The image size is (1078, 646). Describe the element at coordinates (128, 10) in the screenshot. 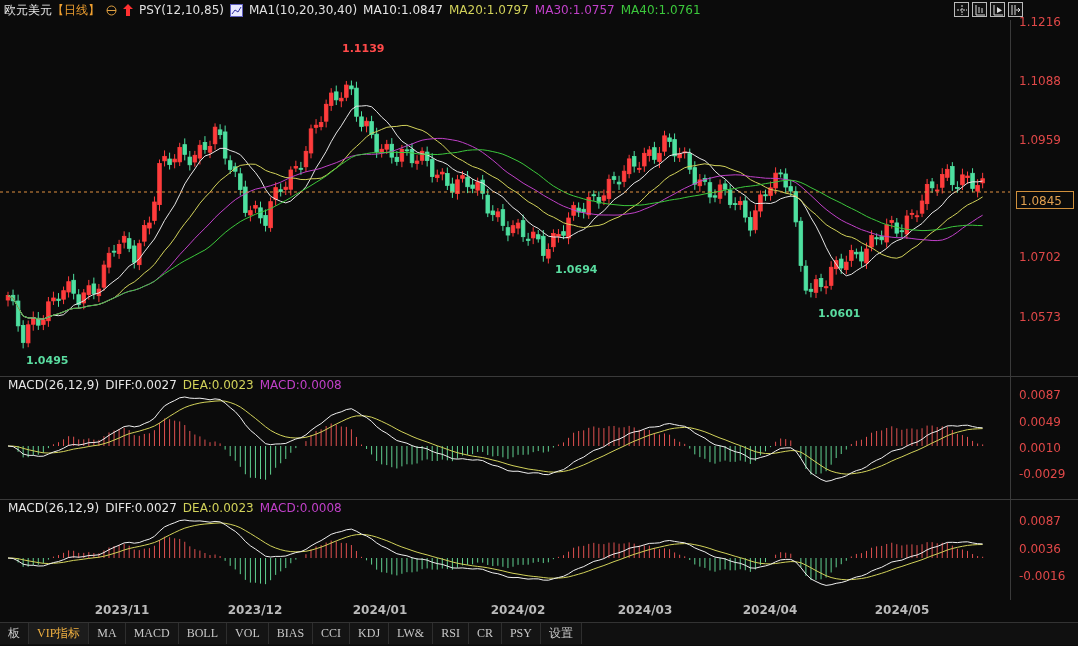

I see `arrow-up-icon` at that location.